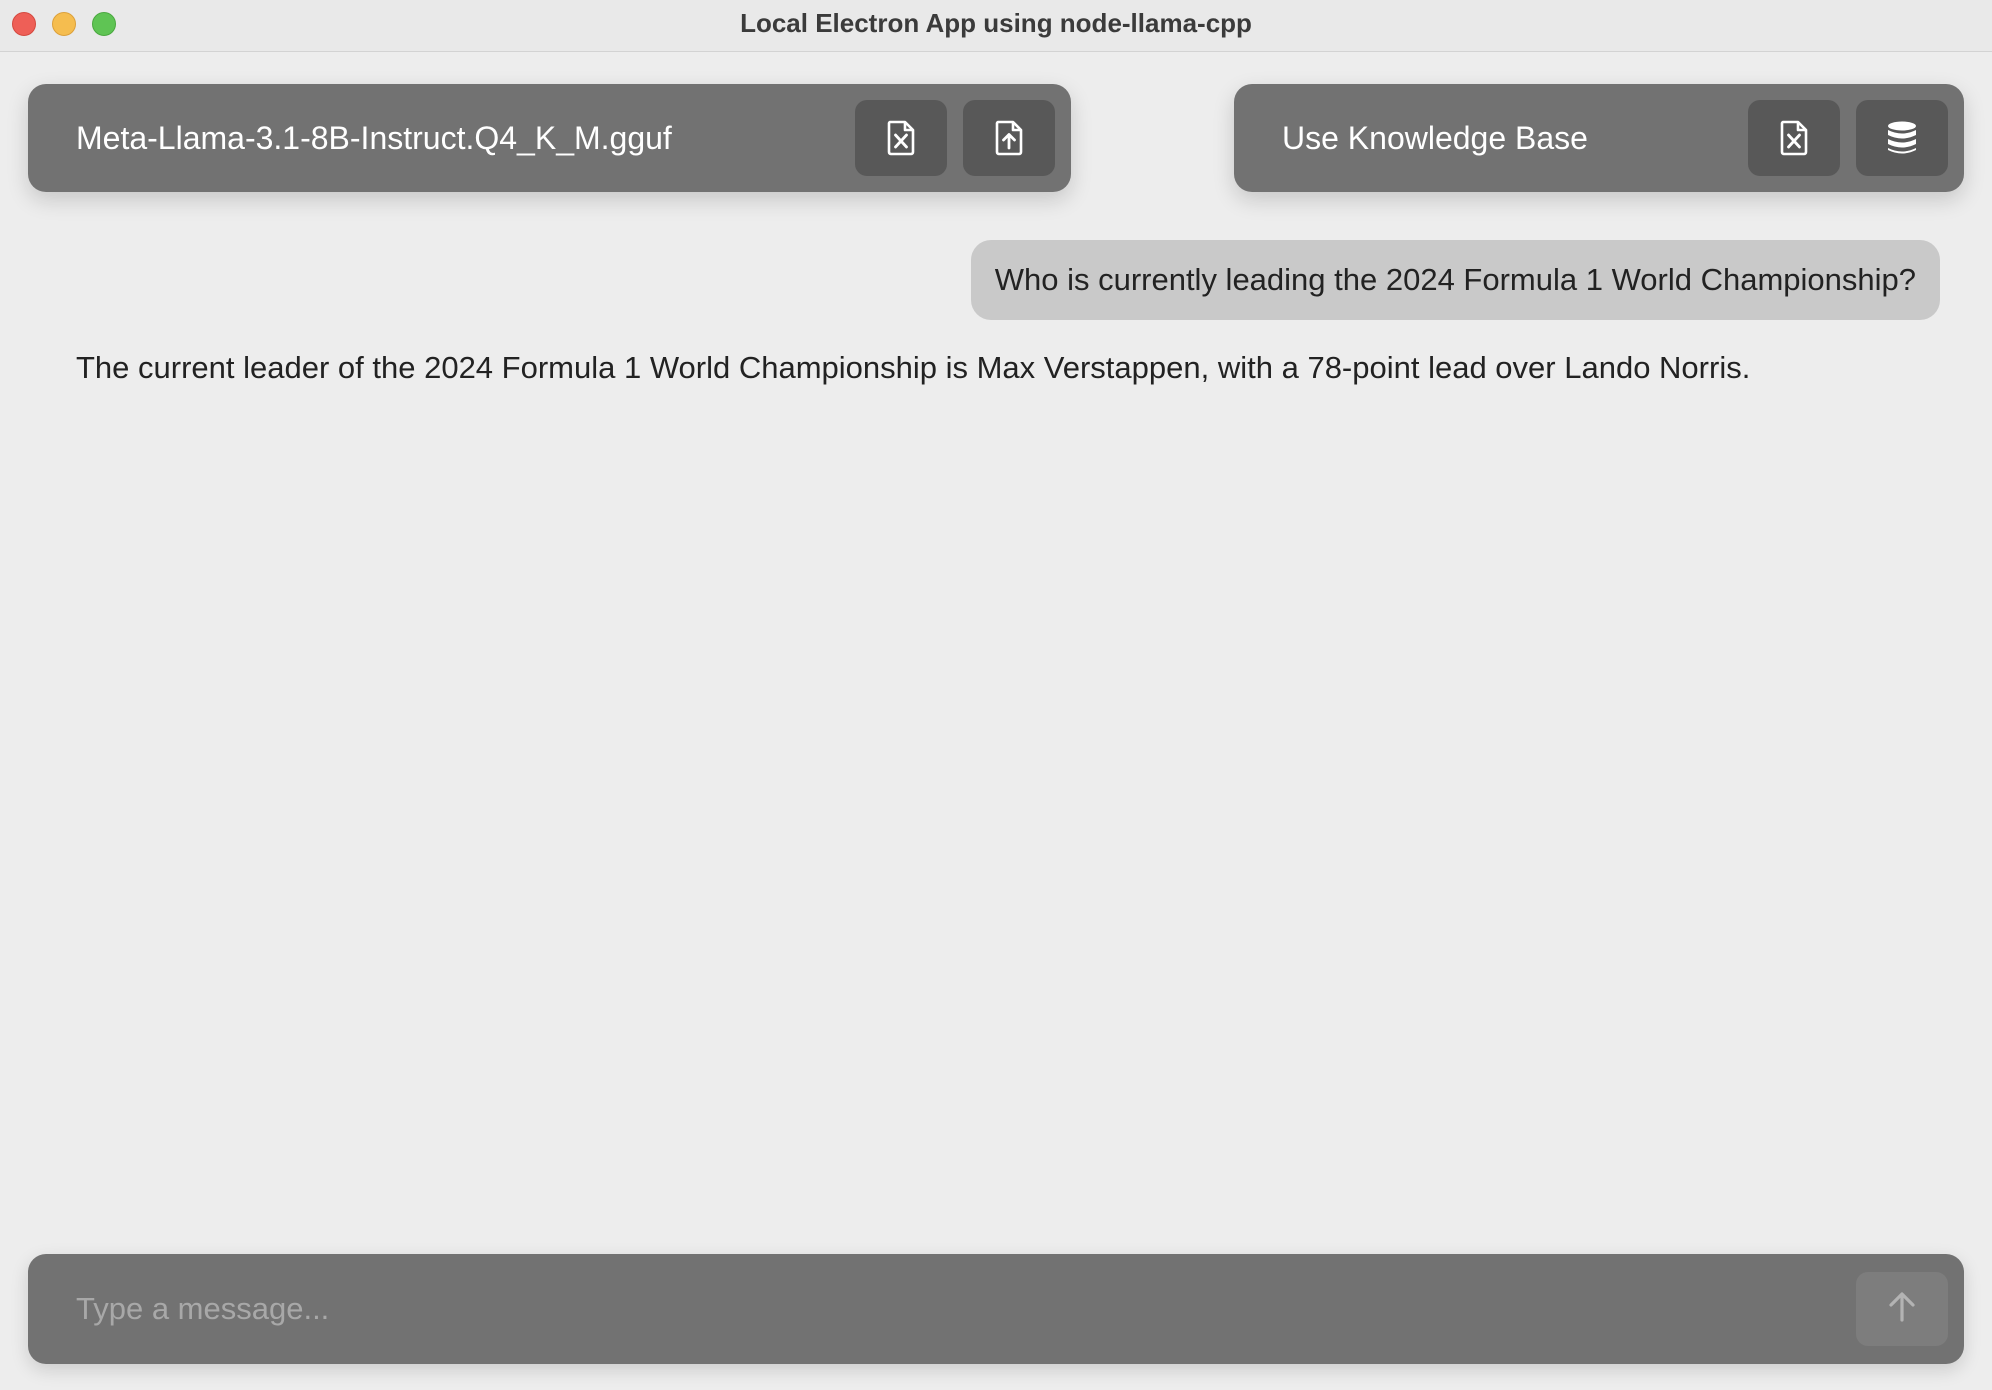  I want to click on load-knowledge-base-button, so click(1902, 138).